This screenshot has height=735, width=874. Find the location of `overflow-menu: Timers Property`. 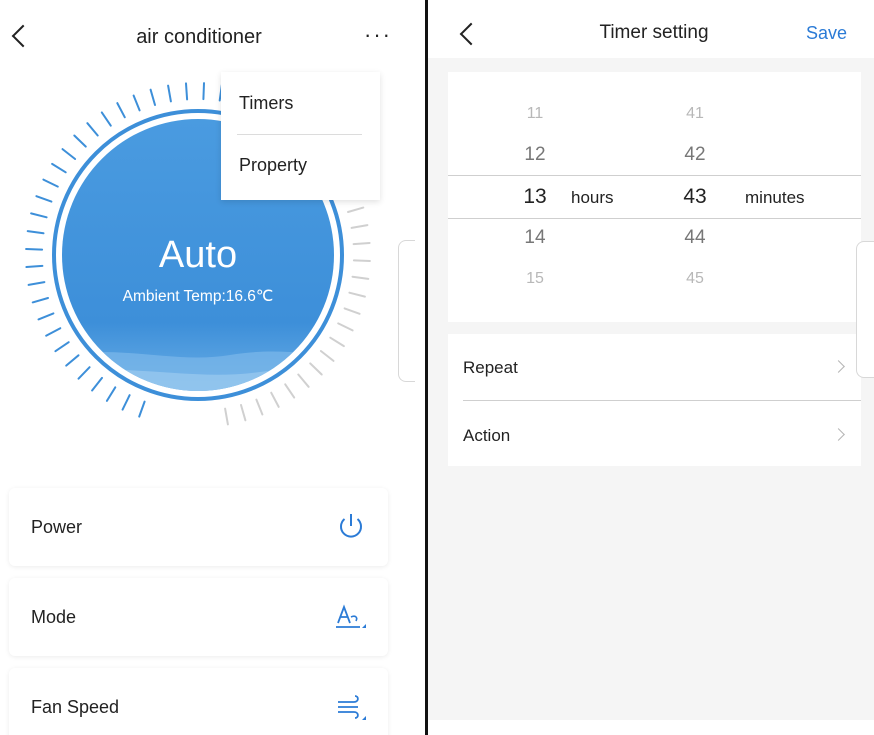

overflow-menu: Timers Property is located at coordinates (300, 136).